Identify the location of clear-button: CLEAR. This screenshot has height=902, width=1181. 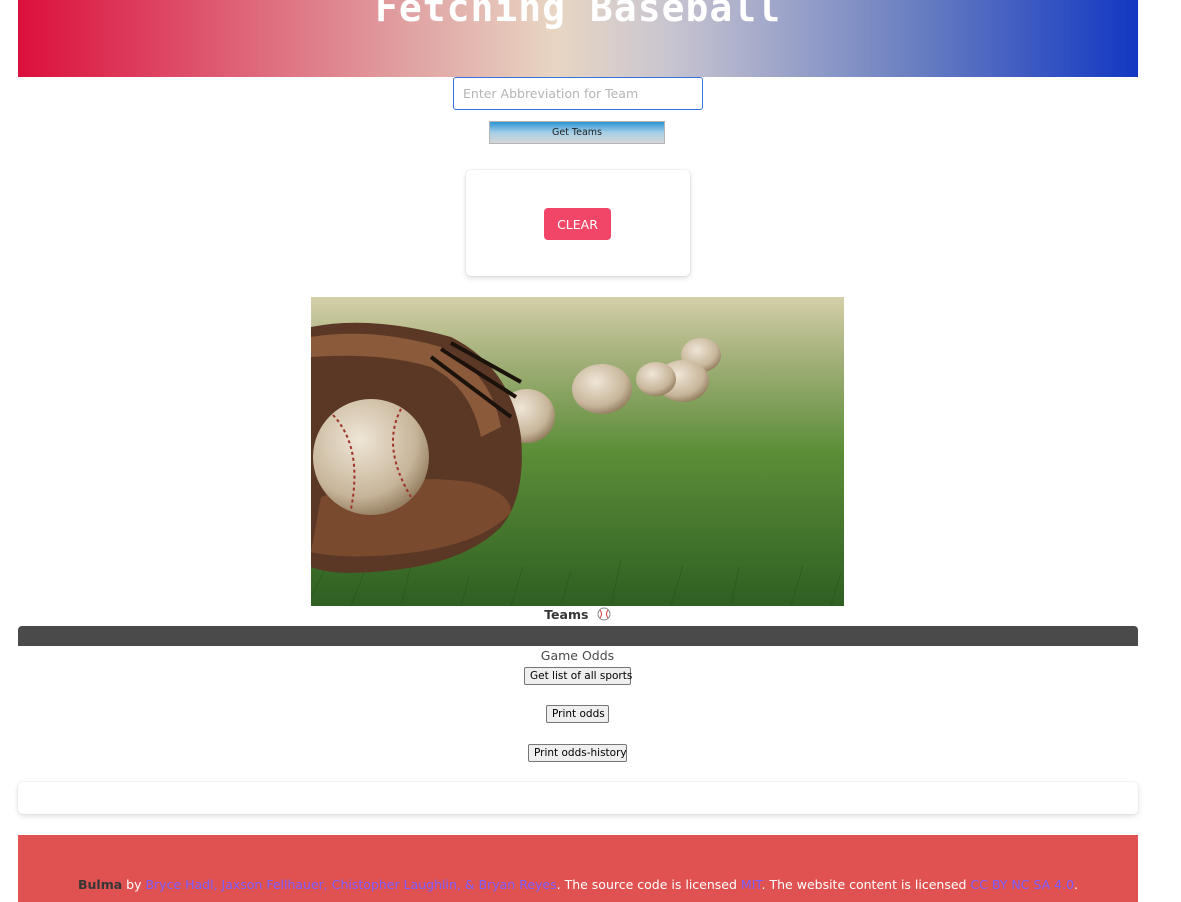
(577, 224).